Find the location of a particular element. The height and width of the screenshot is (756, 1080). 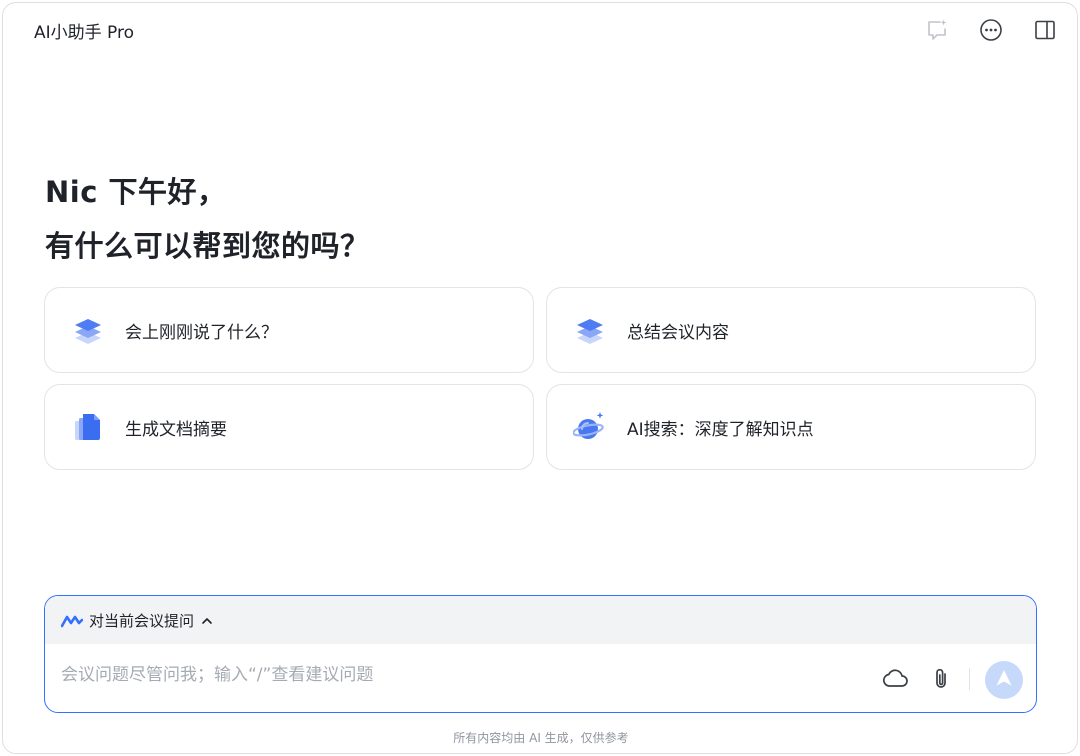

suggestion-label: 会上刚刚说了什么？ is located at coordinates (201, 332).